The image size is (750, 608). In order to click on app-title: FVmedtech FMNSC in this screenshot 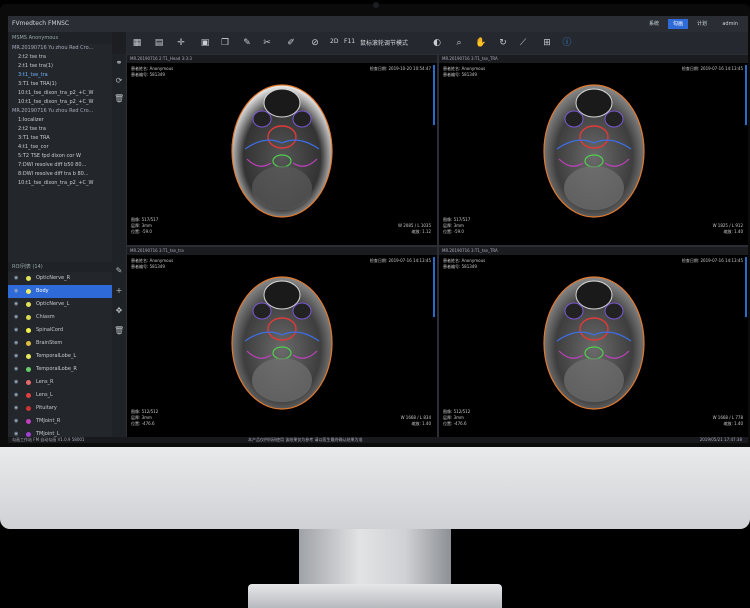, I will do `click(41, 23)`.